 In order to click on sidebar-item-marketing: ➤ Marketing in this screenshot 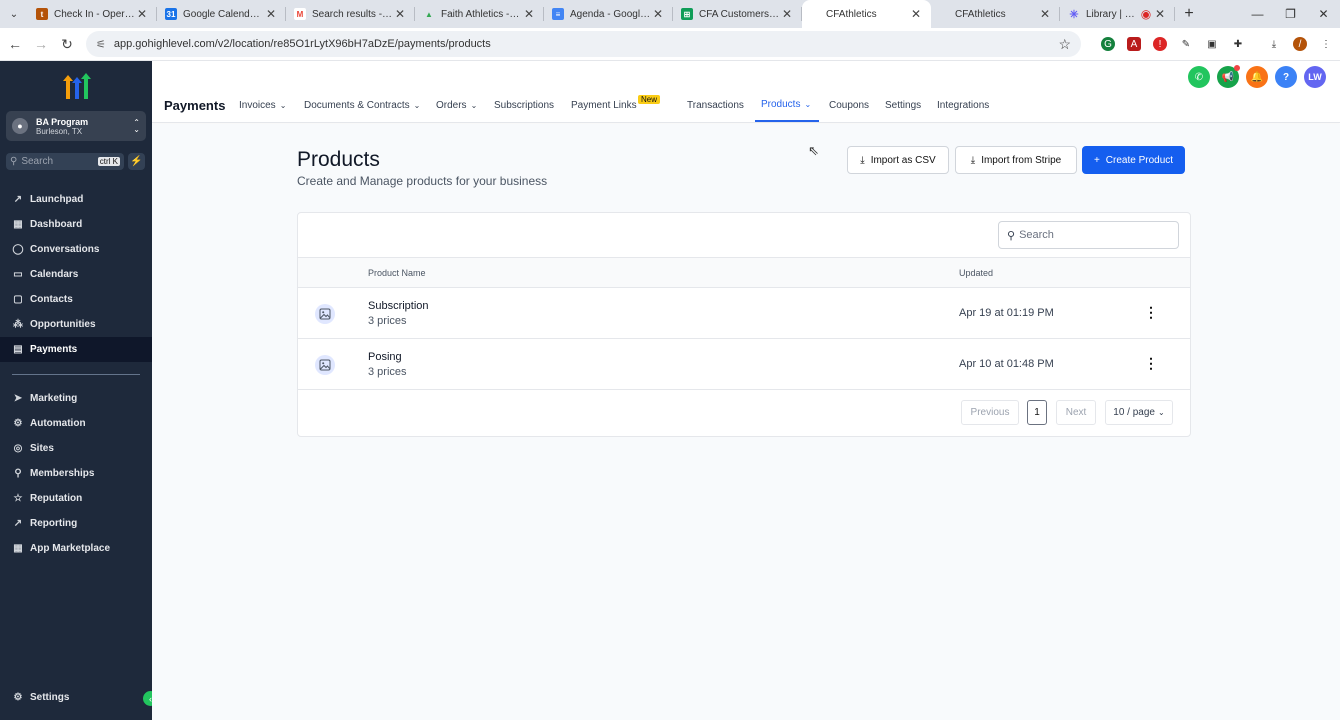, I will do `click(76, 398)`.